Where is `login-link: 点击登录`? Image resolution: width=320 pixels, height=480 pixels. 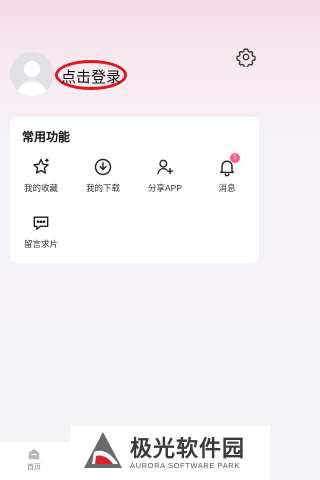 login-link: 点击登录 is located at coordinates (91, 76).